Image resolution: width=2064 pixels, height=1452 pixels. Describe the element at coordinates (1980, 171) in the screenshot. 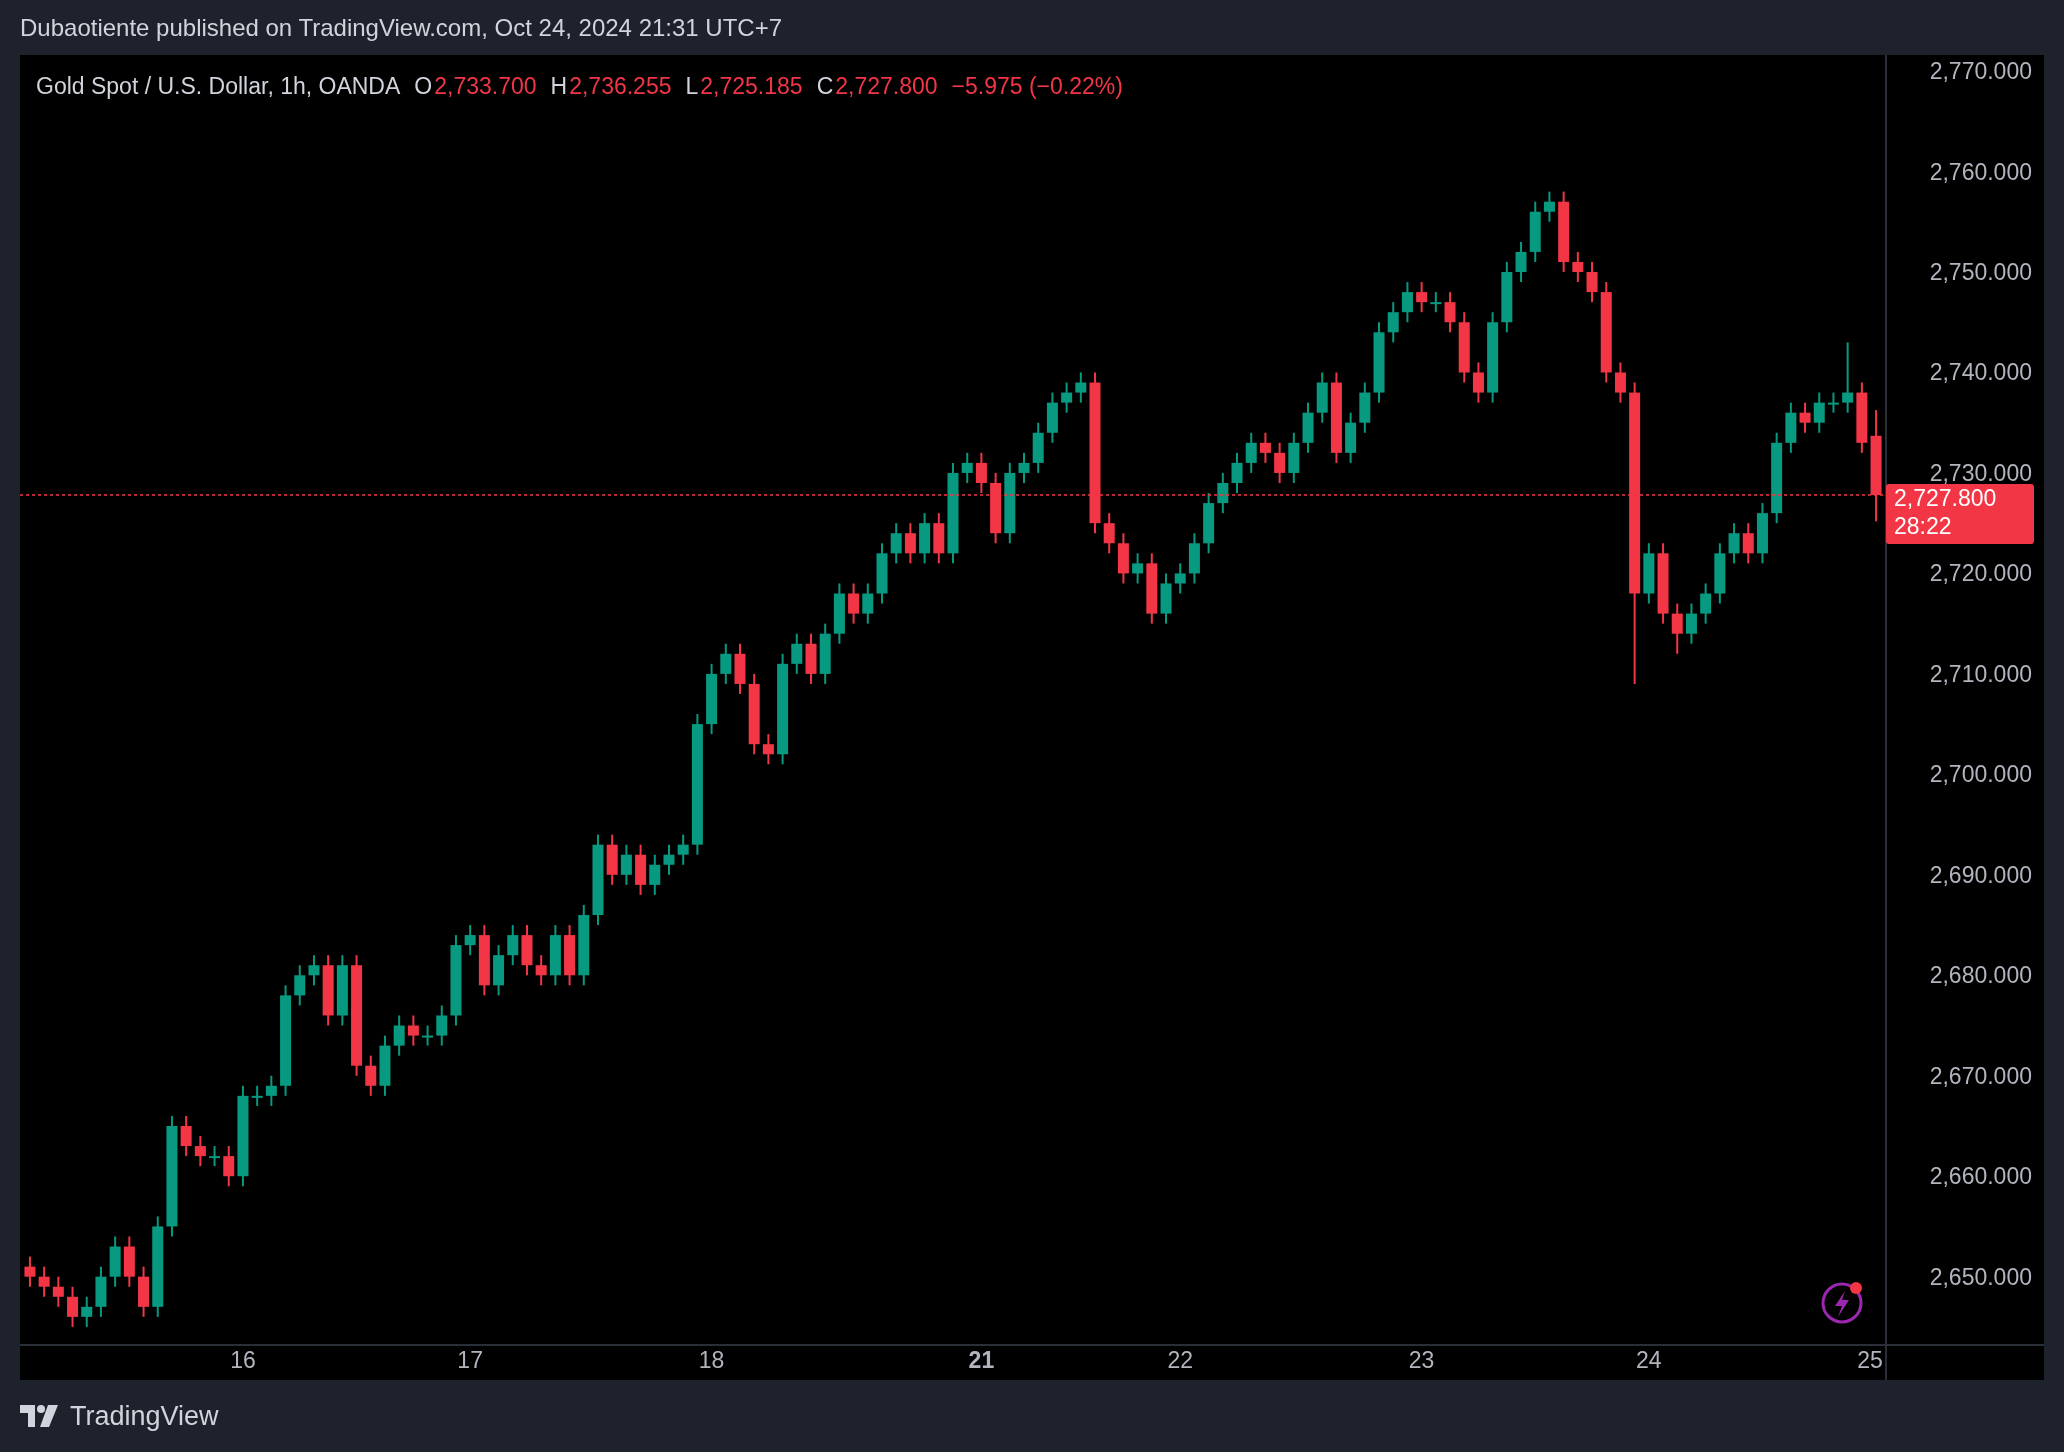

I see `price-axis-label: 2,760.000` at that location.